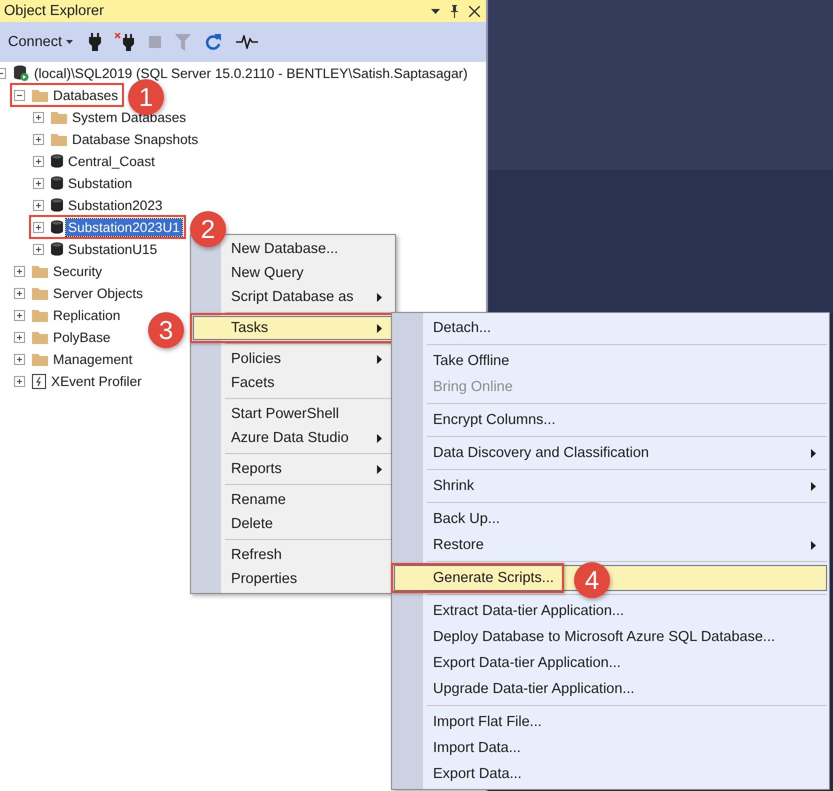 Image resolution: width=833 pixels, height=791 pixels. Describe the element at coordinates (592, 580) in the screenshot. I see `step-badge: 4` at that location.